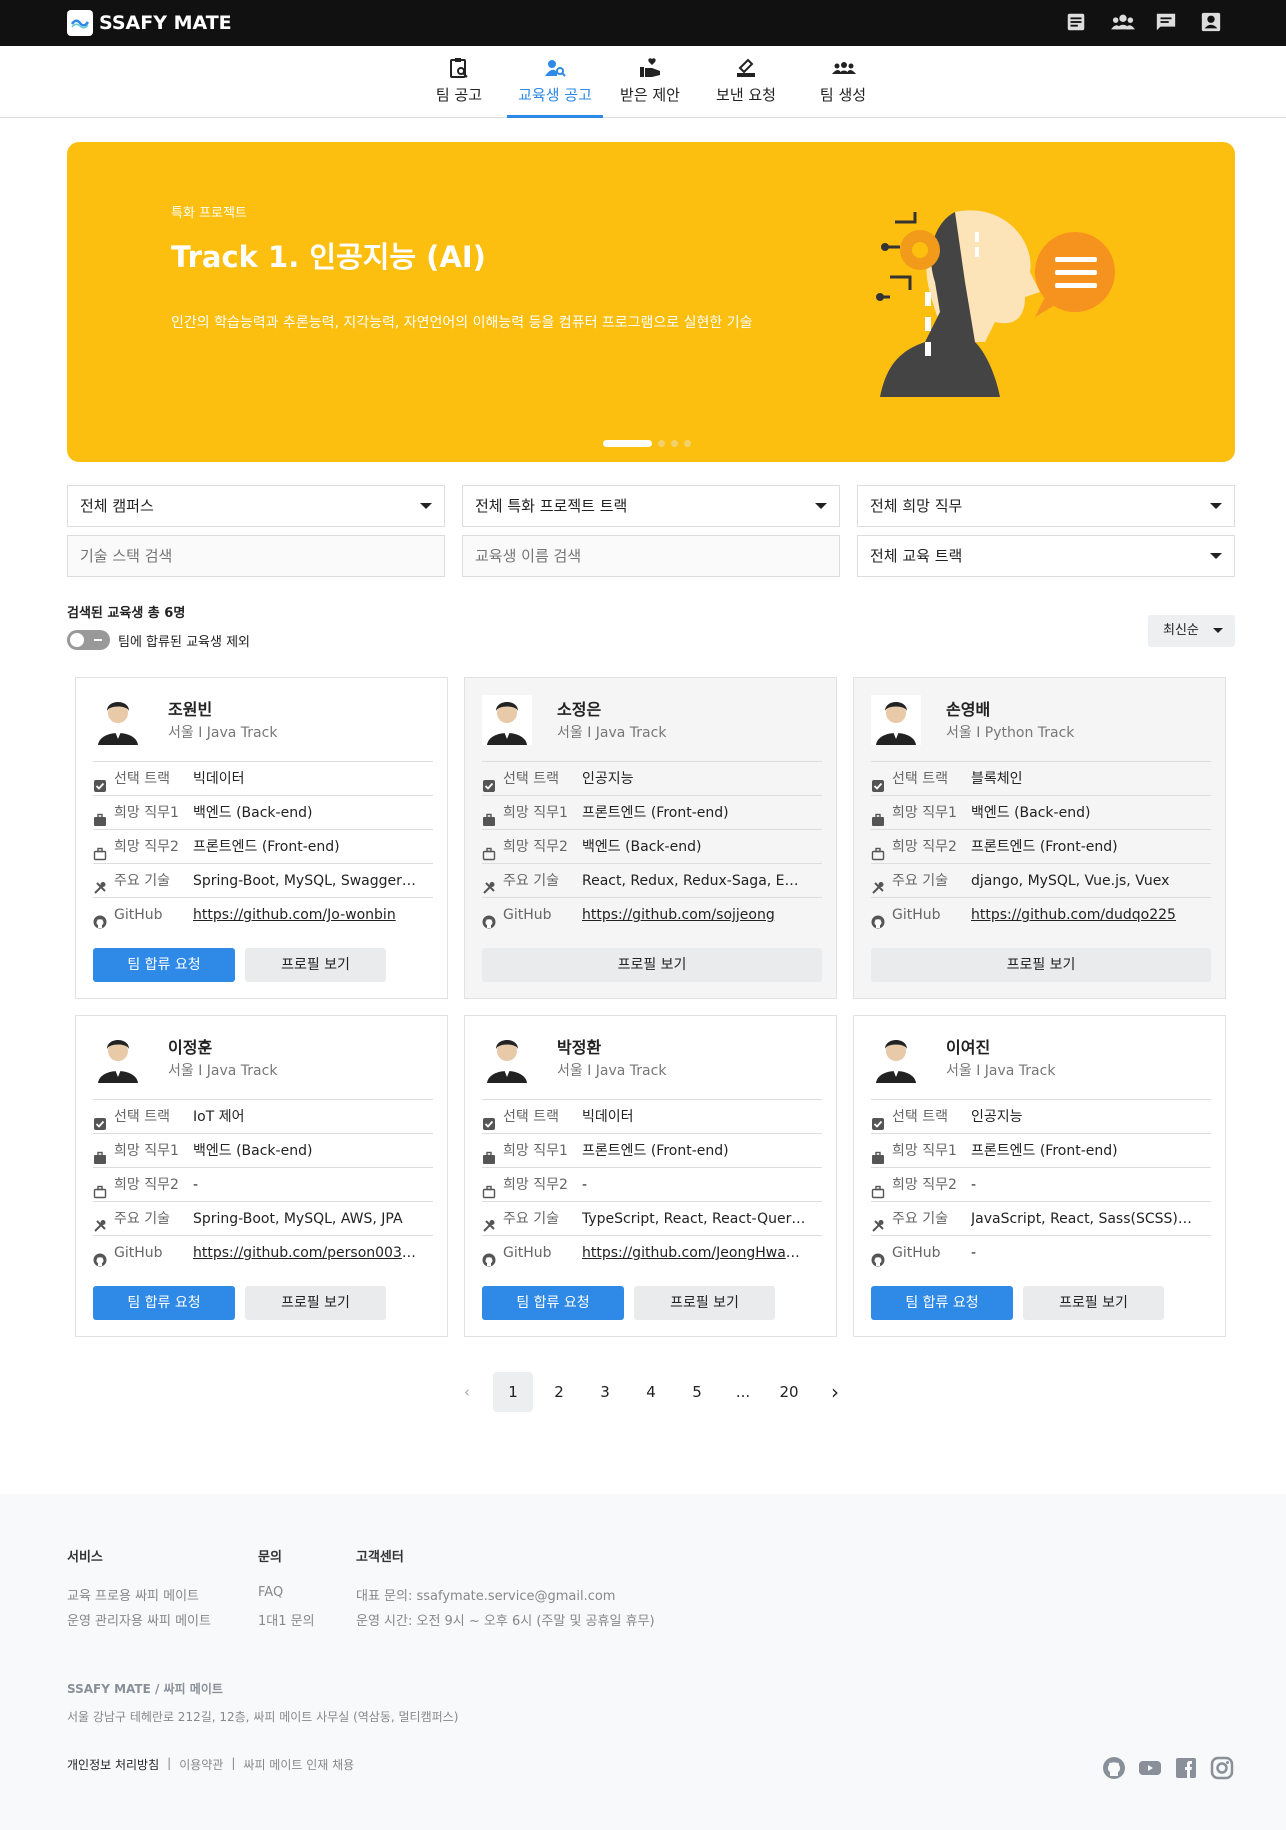 This screenshot has height=1830, width=1286. I want to click on page-20: 20, so click(789, 1392).